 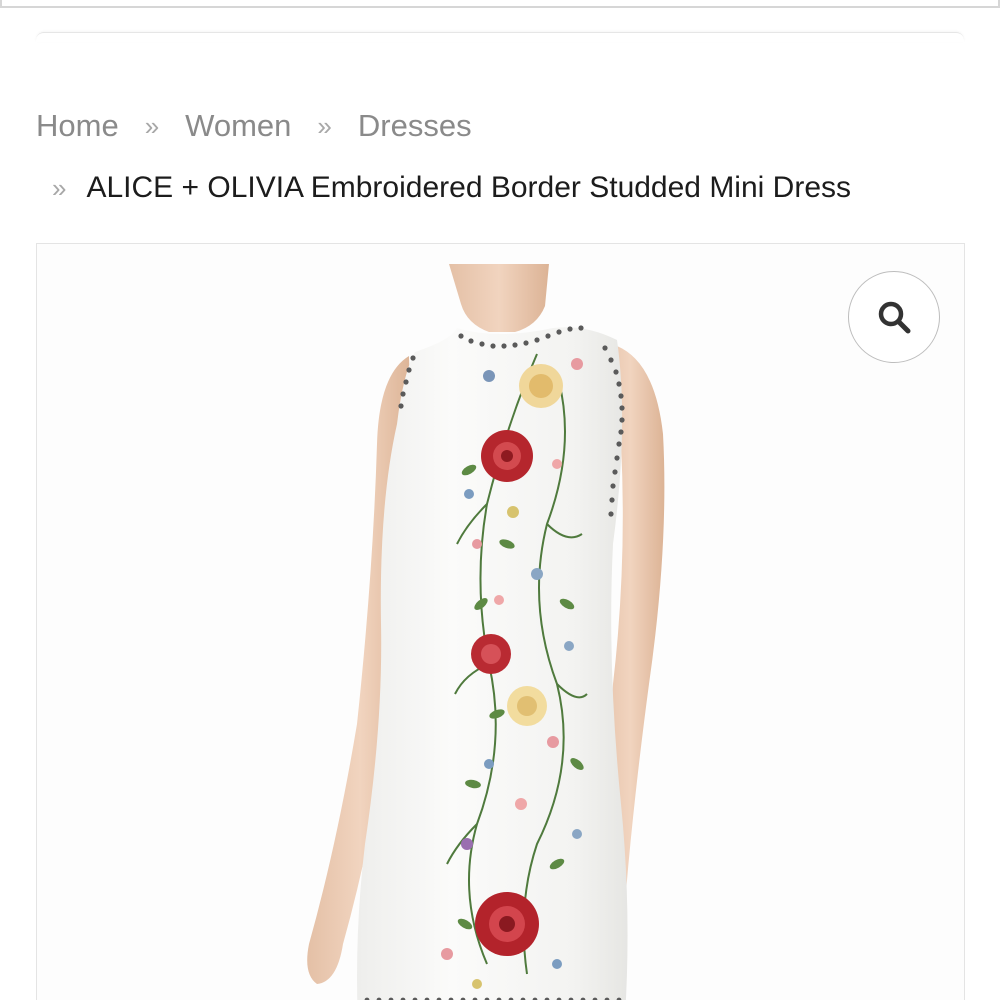 I want to click on search-icon, so click(x=894, y=317).